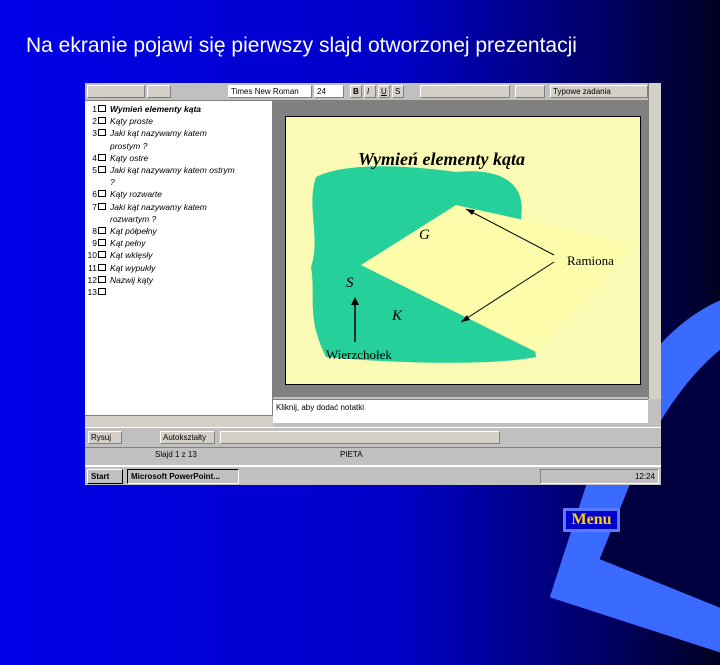 The width and height of the screenshot is (720, 665). Describe the element at coordinates (105, 437) in the screenshot. I see `draw-menu-button: Rysuj` at that location.